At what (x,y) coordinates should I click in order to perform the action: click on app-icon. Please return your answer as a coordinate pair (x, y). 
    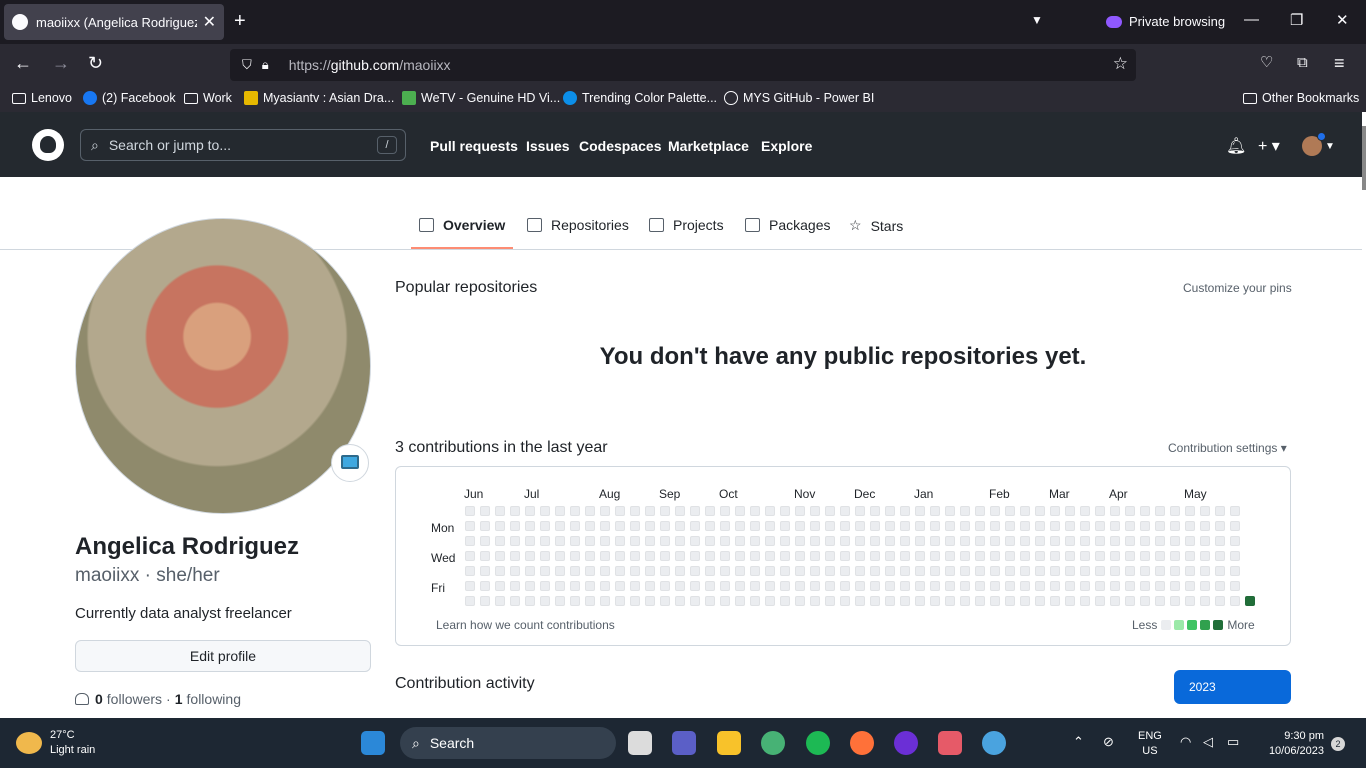
    Looking at the image, I should click on (994, 743).